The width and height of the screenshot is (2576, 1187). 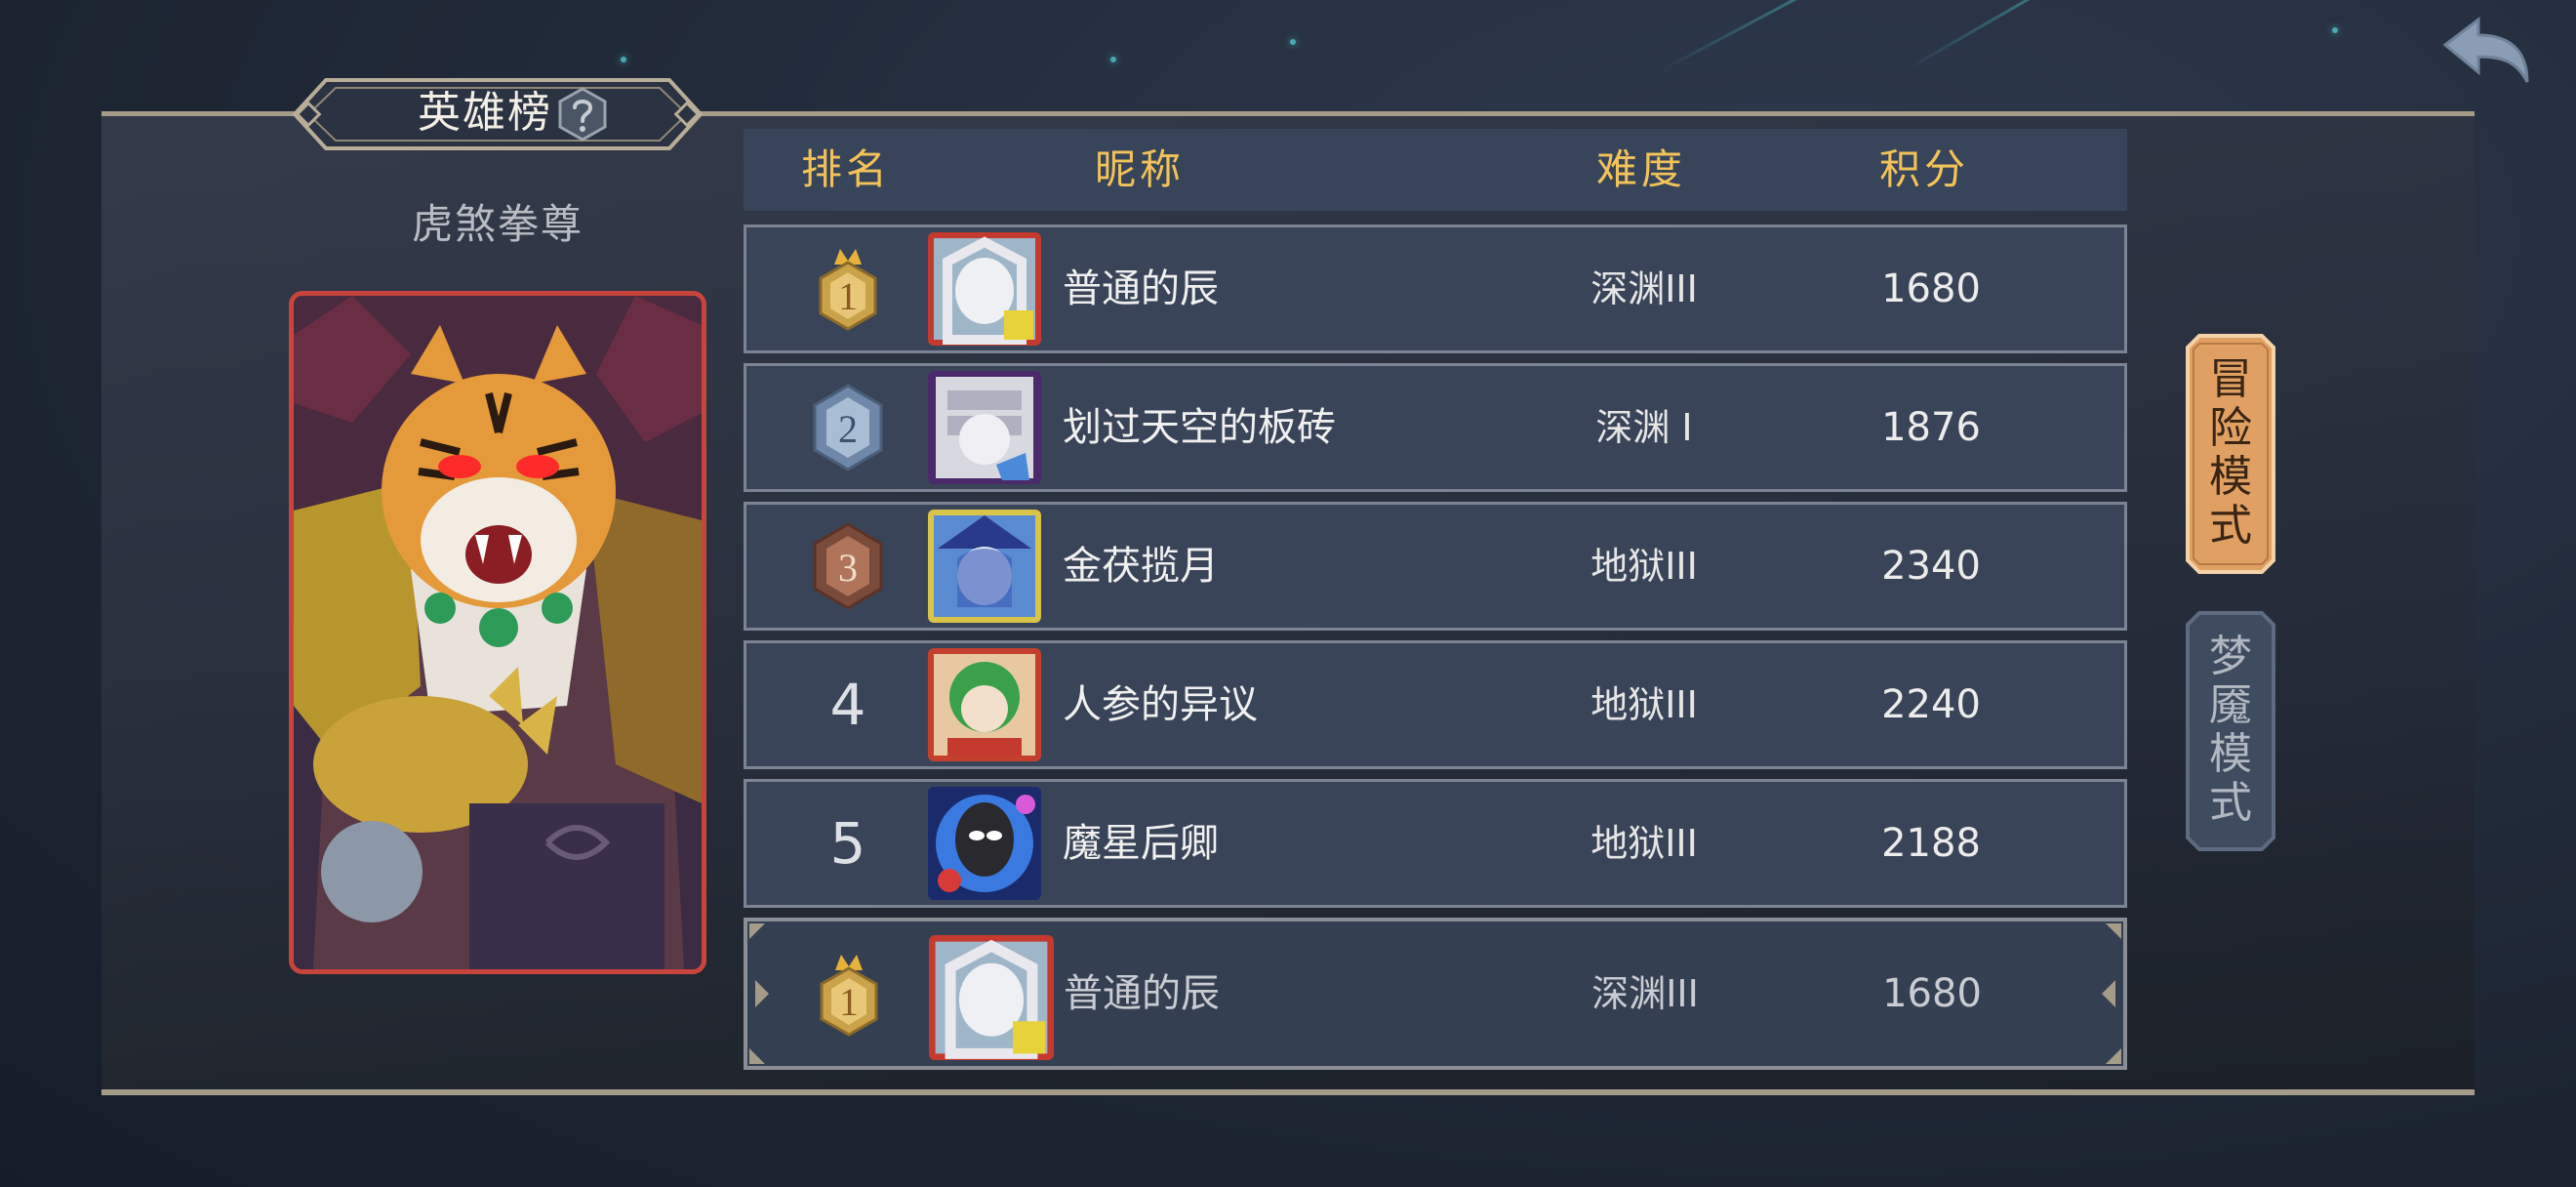 What do you see at coordinates (1931, 843) in the screenshot?
I see `player-score: 2188` at bounding box center [1931, 843].